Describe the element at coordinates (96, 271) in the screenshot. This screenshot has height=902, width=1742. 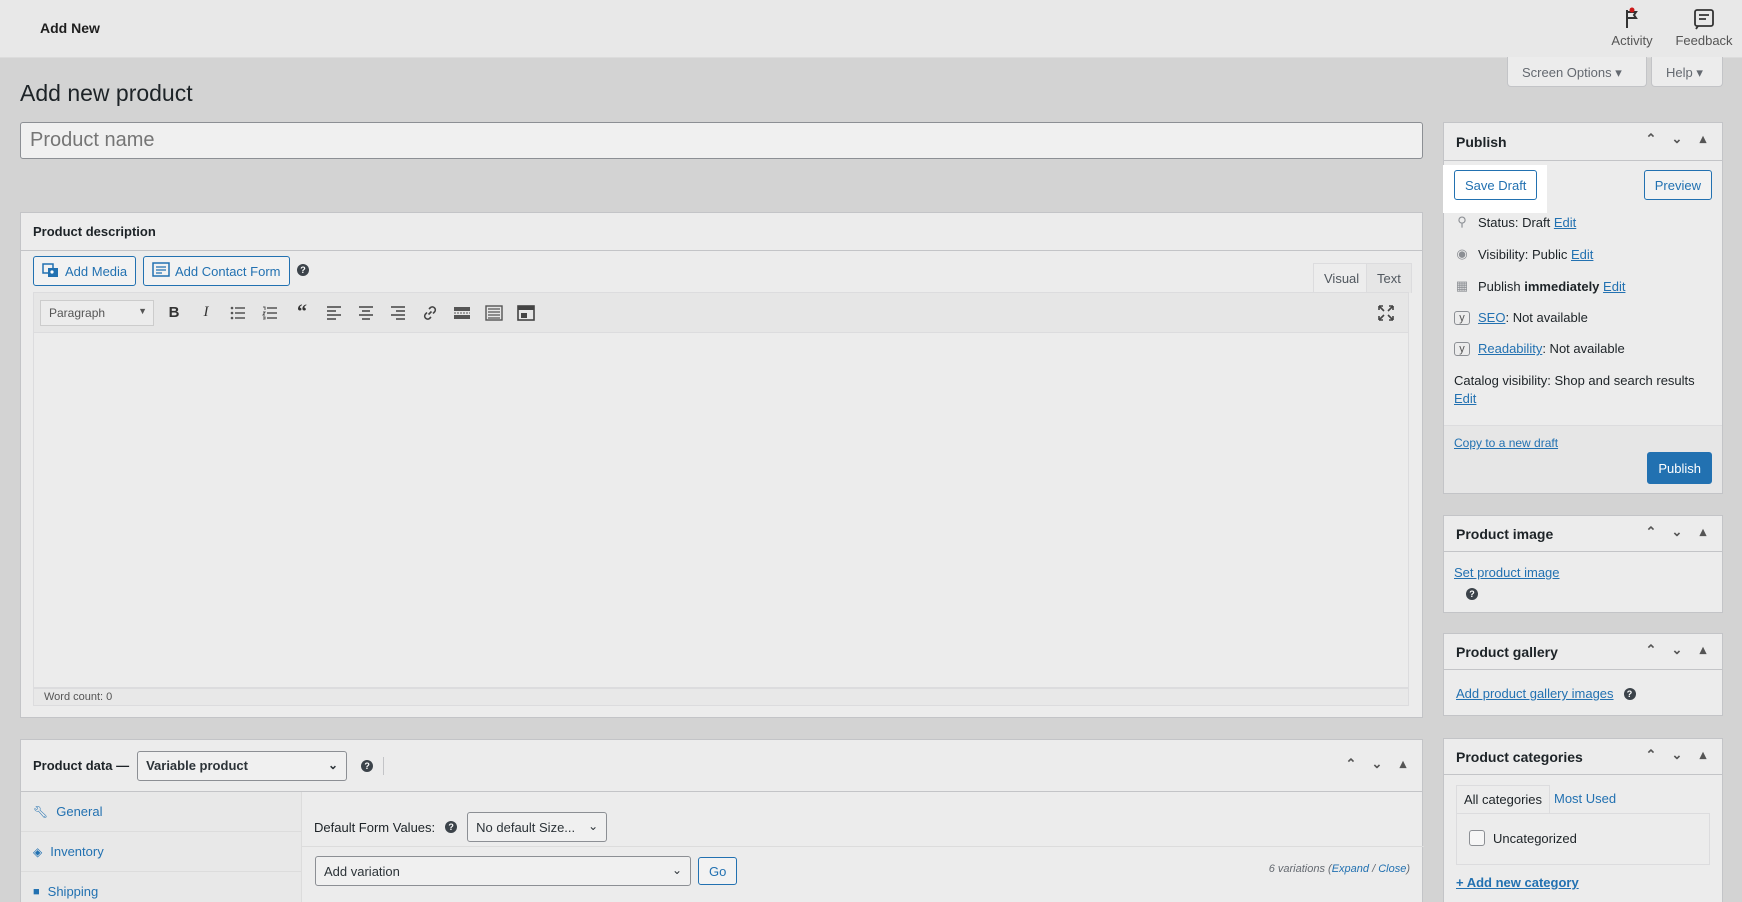
I see `add-media-label: Add Media` at that location.